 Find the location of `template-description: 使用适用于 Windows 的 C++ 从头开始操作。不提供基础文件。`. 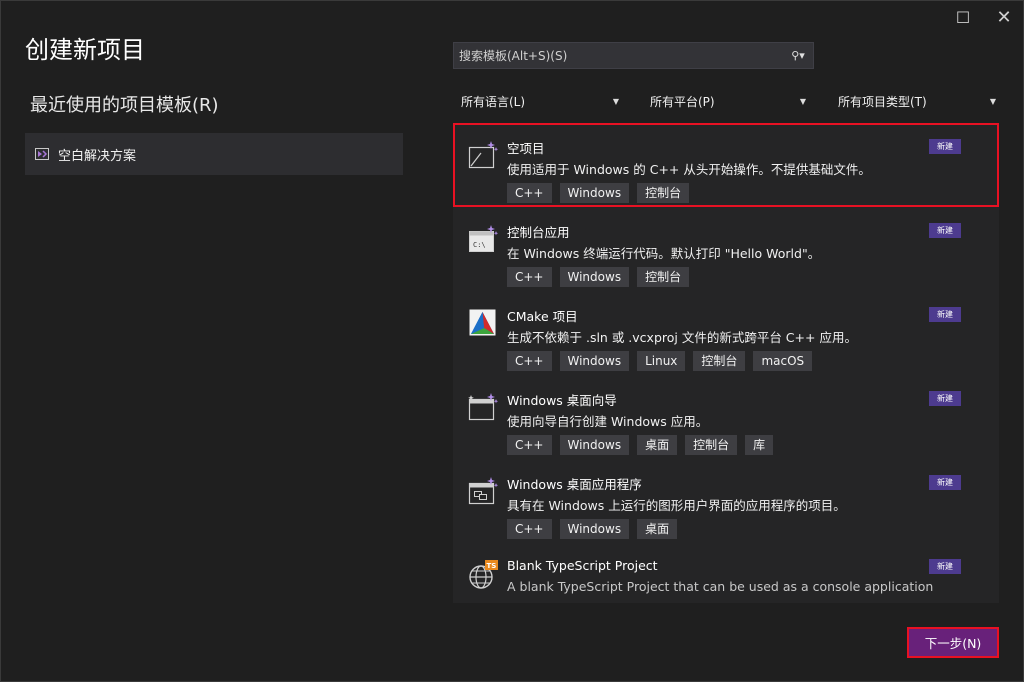

template-description: 使用适用于 Windows 的 C++ 从头开始操作。不提供基础文件。 is located at coordinates (689, 169).